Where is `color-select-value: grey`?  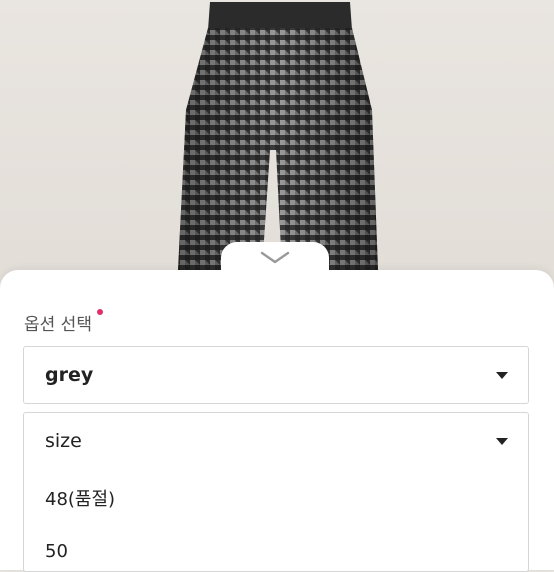
color-select-value: grey is located at coordinates (69, 375).